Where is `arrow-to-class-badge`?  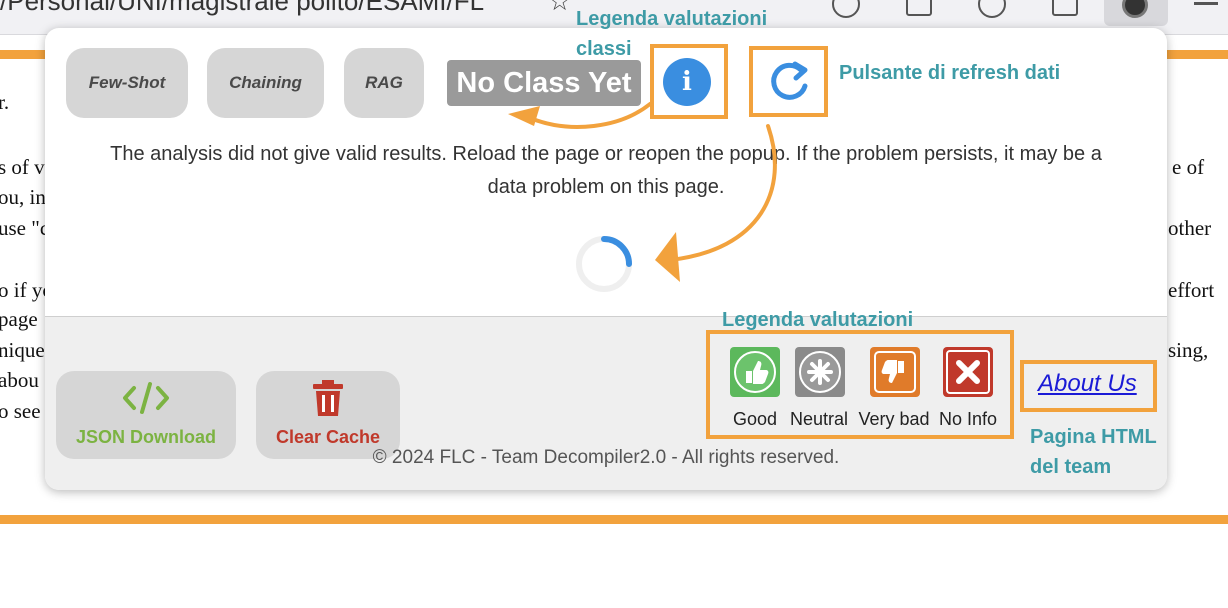
arrow-to-class-badge is located at coordinates (590, 115).